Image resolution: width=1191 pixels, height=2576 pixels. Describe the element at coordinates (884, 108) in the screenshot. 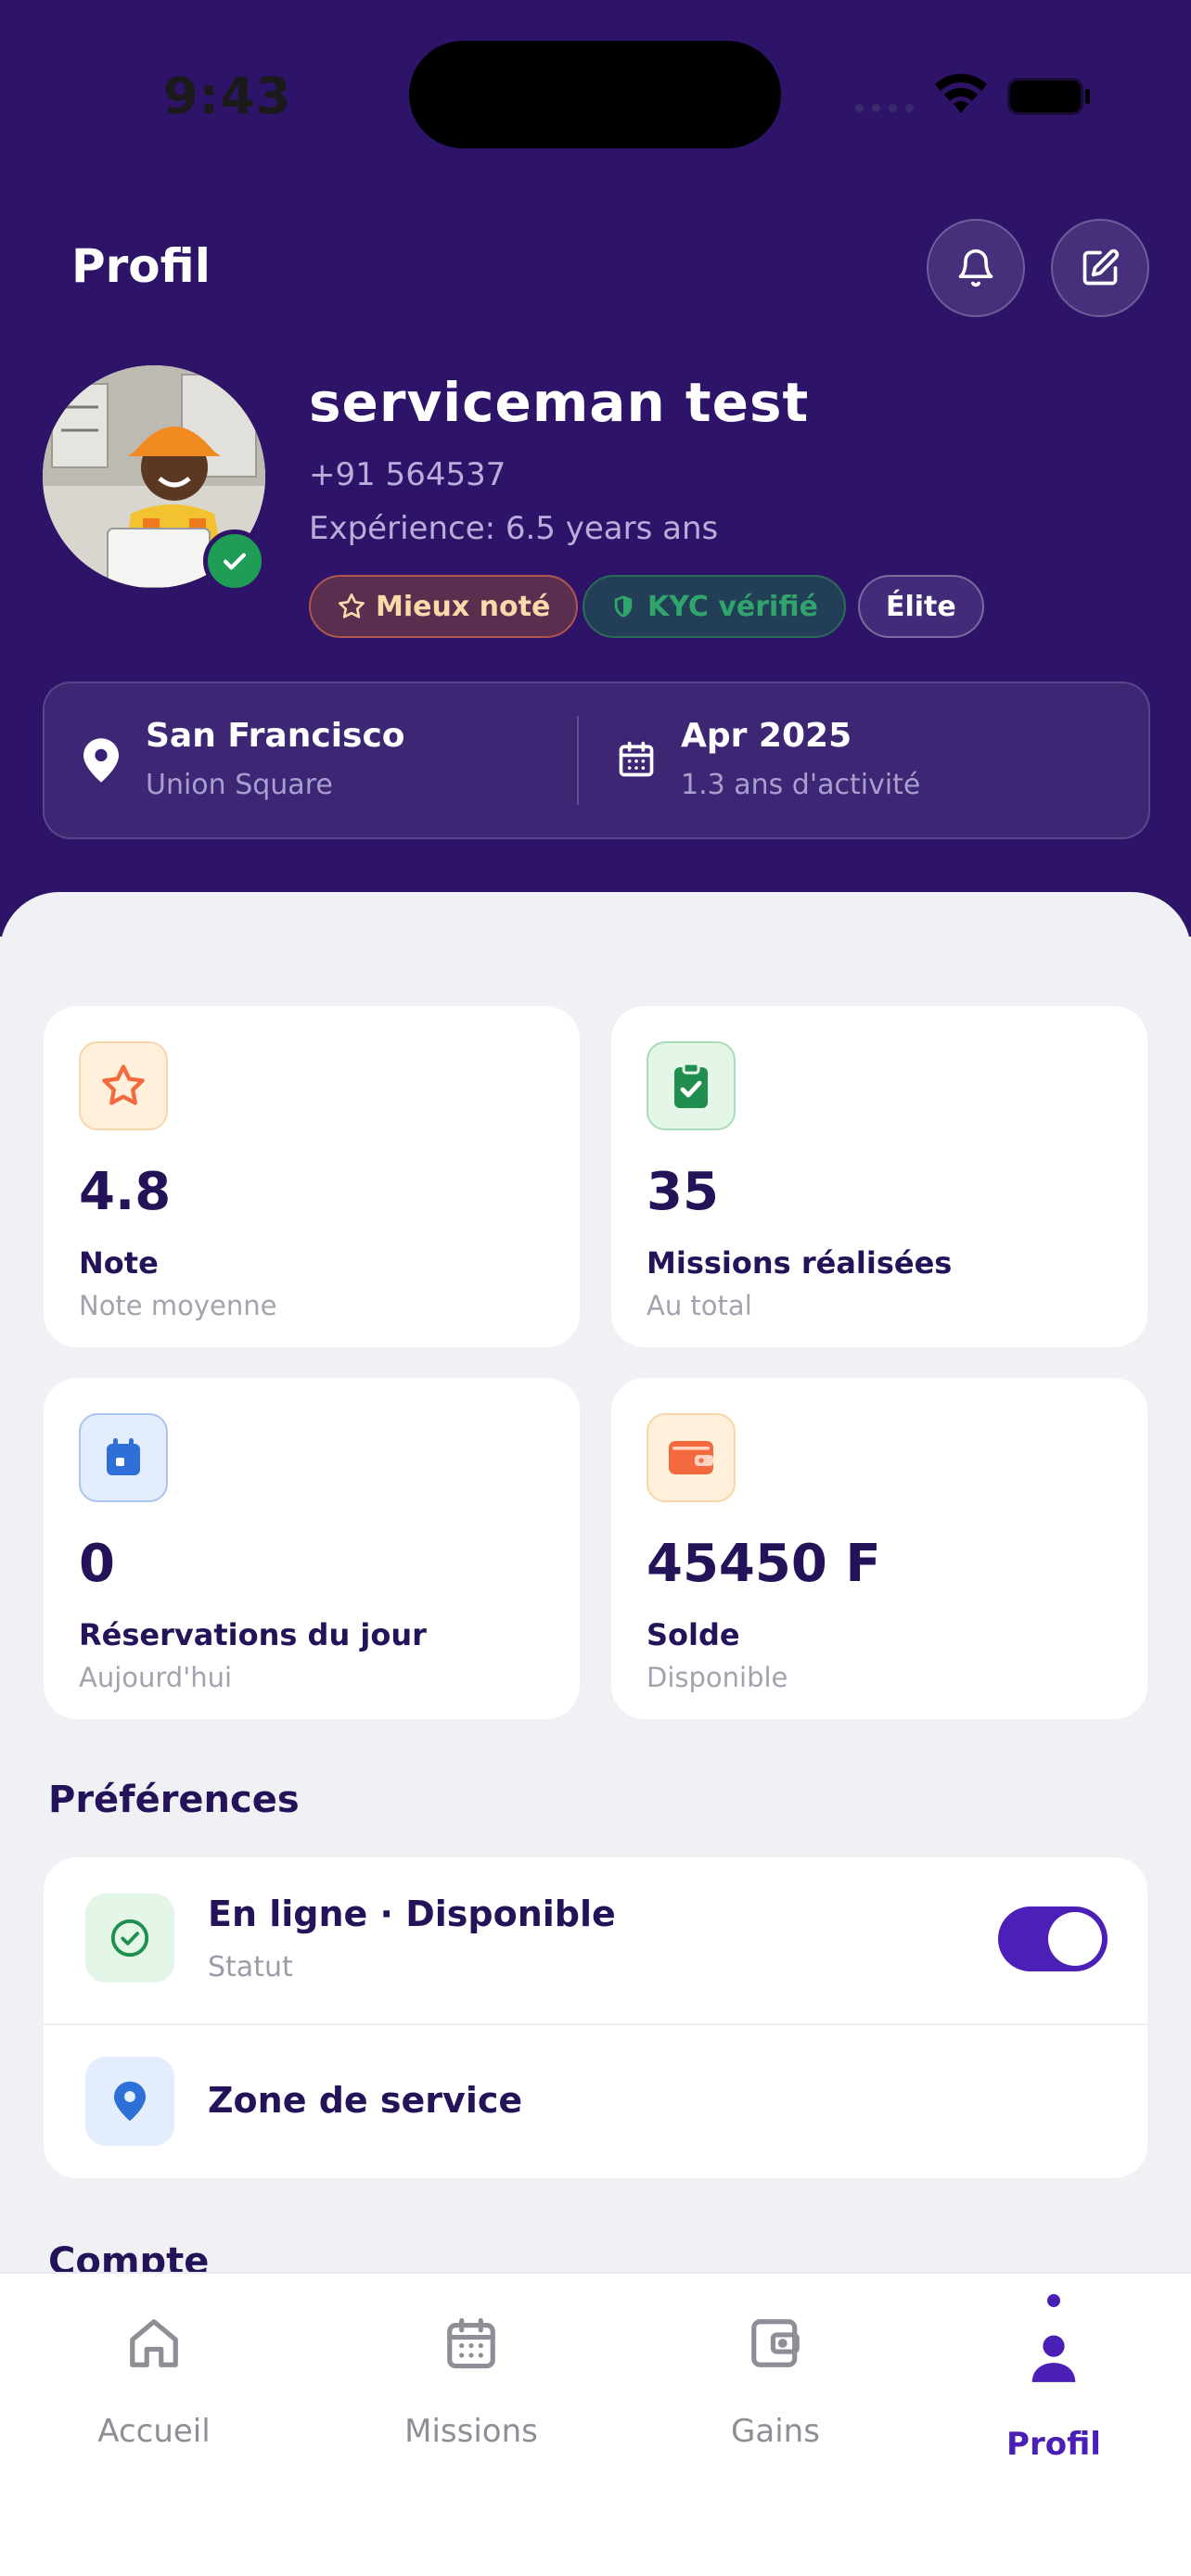

I see `cellular-signal-icon` at that location.